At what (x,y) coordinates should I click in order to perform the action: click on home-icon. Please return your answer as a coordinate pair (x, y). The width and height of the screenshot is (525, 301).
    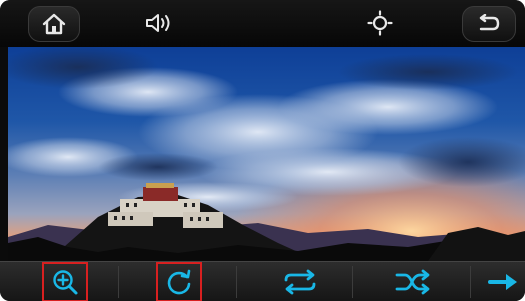
    Looking at the image, I should click on (54, 24).